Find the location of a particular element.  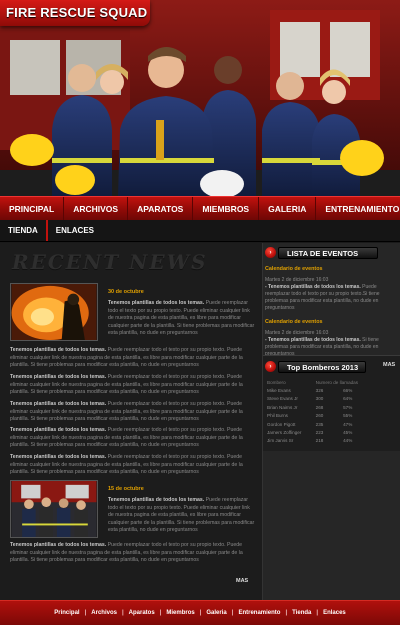

cell-name: Brian Nairns Jr is located at coordinates (282, 407).